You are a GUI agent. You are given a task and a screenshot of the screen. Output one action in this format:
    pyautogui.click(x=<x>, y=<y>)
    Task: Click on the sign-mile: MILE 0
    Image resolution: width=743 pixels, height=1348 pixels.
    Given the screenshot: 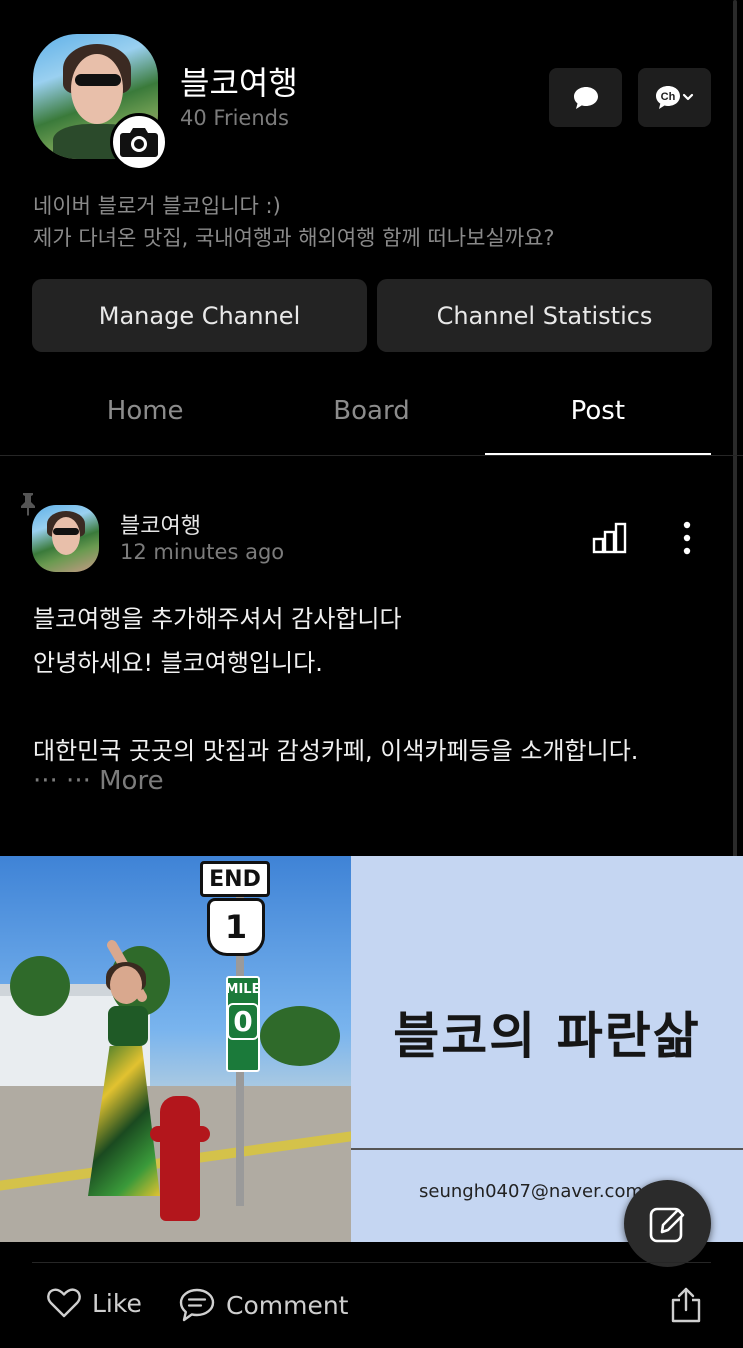 What is the action you would take?
    pyautogui.click(x=243, y=1024)
    